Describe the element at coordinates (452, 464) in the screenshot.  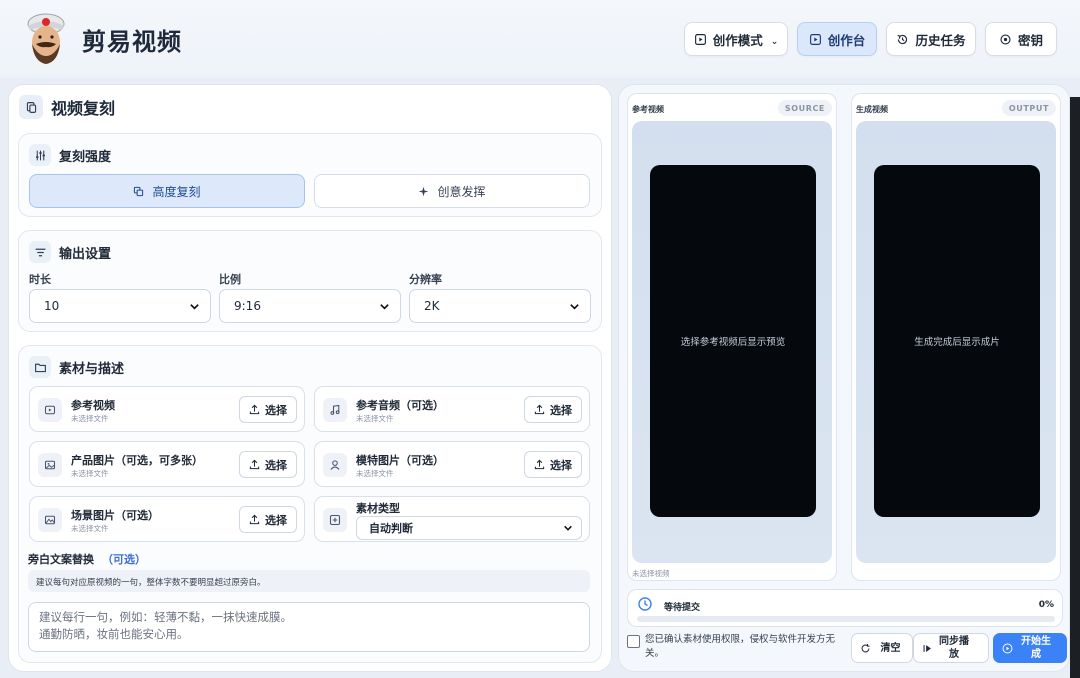
I see `model-images-asset: 模特图片（可选） 未选择文件 选择` at that location.